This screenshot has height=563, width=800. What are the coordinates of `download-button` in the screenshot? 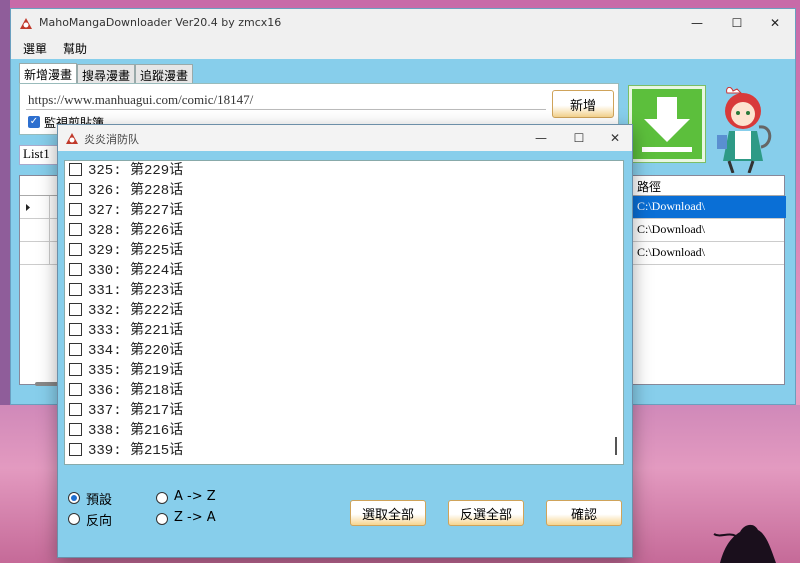 It's located at (667, 124).